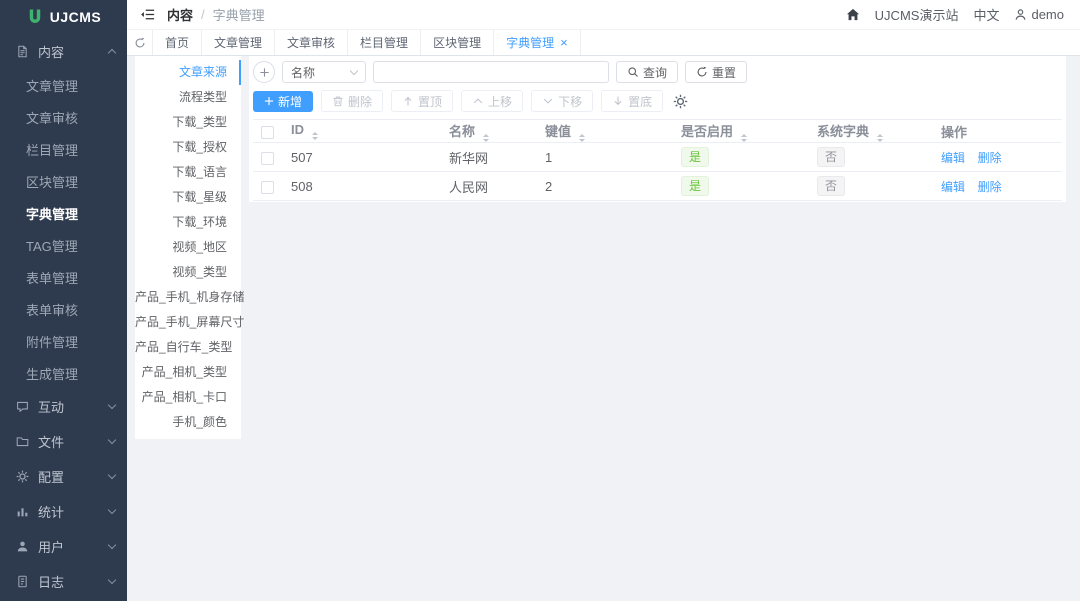  Describe the element at coordinates (312, 42) in the screenshot. I see `tab: 文章审核` at that location.